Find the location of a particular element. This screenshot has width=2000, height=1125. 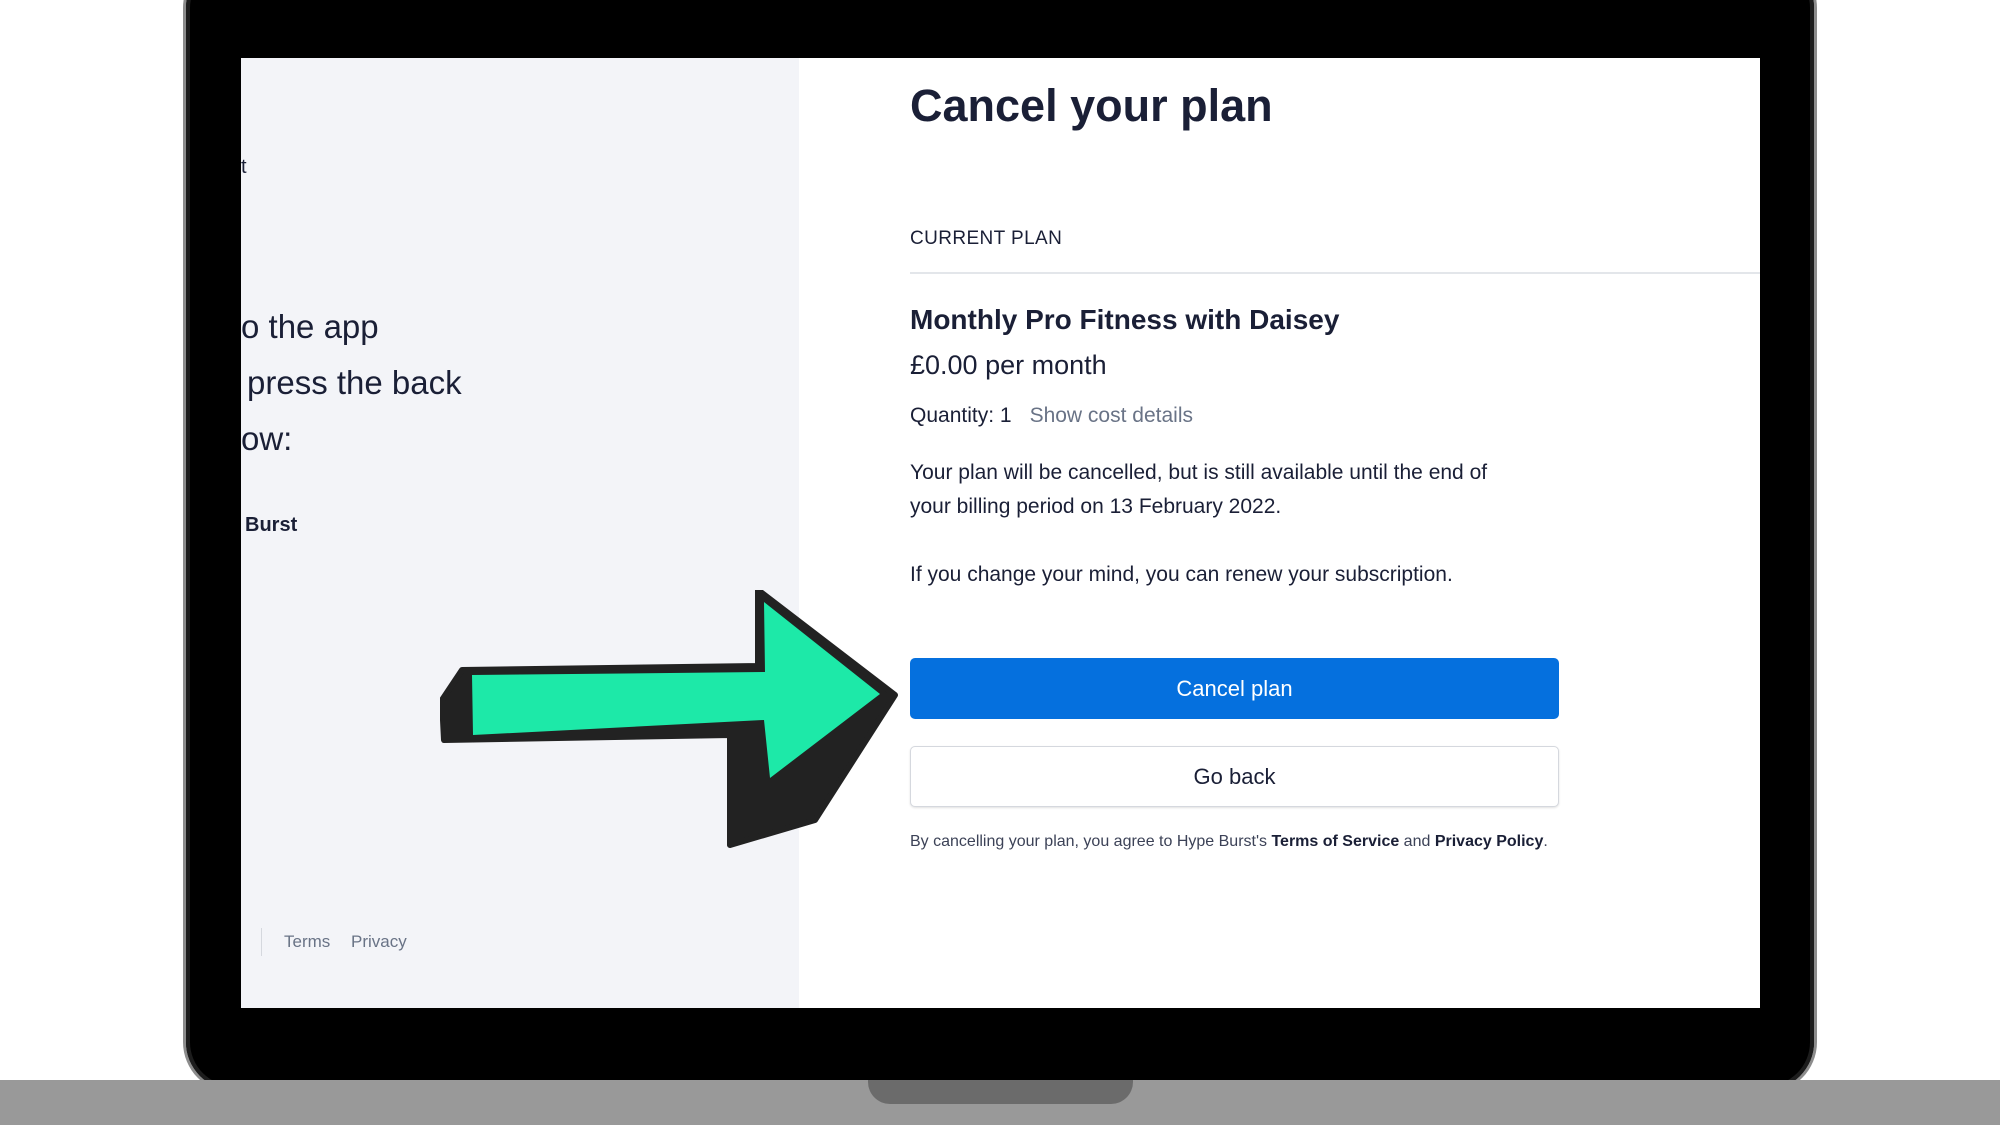

section-divider is located at coordinates (1335, 273).